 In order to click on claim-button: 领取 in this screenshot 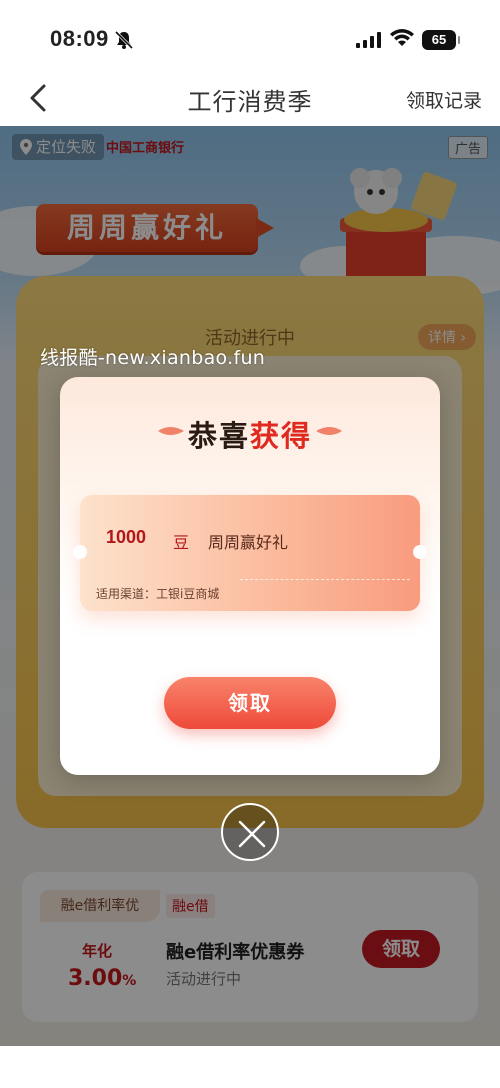, I will do `click(250, 703)`.